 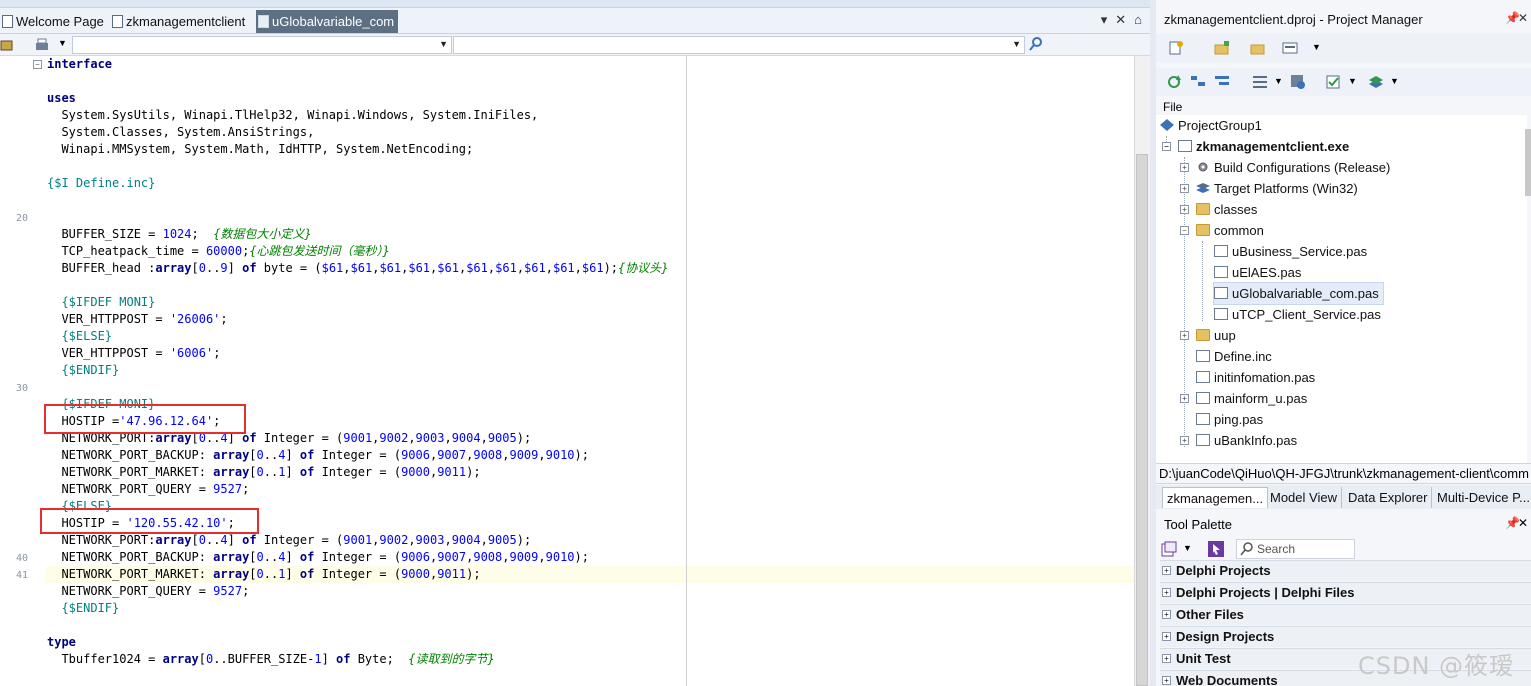 What do you see at coordinates (133, 353) in the screenshot?
I see `code-line: VER_HTTPPOST = '6006';` at bounding box center [133, 353].